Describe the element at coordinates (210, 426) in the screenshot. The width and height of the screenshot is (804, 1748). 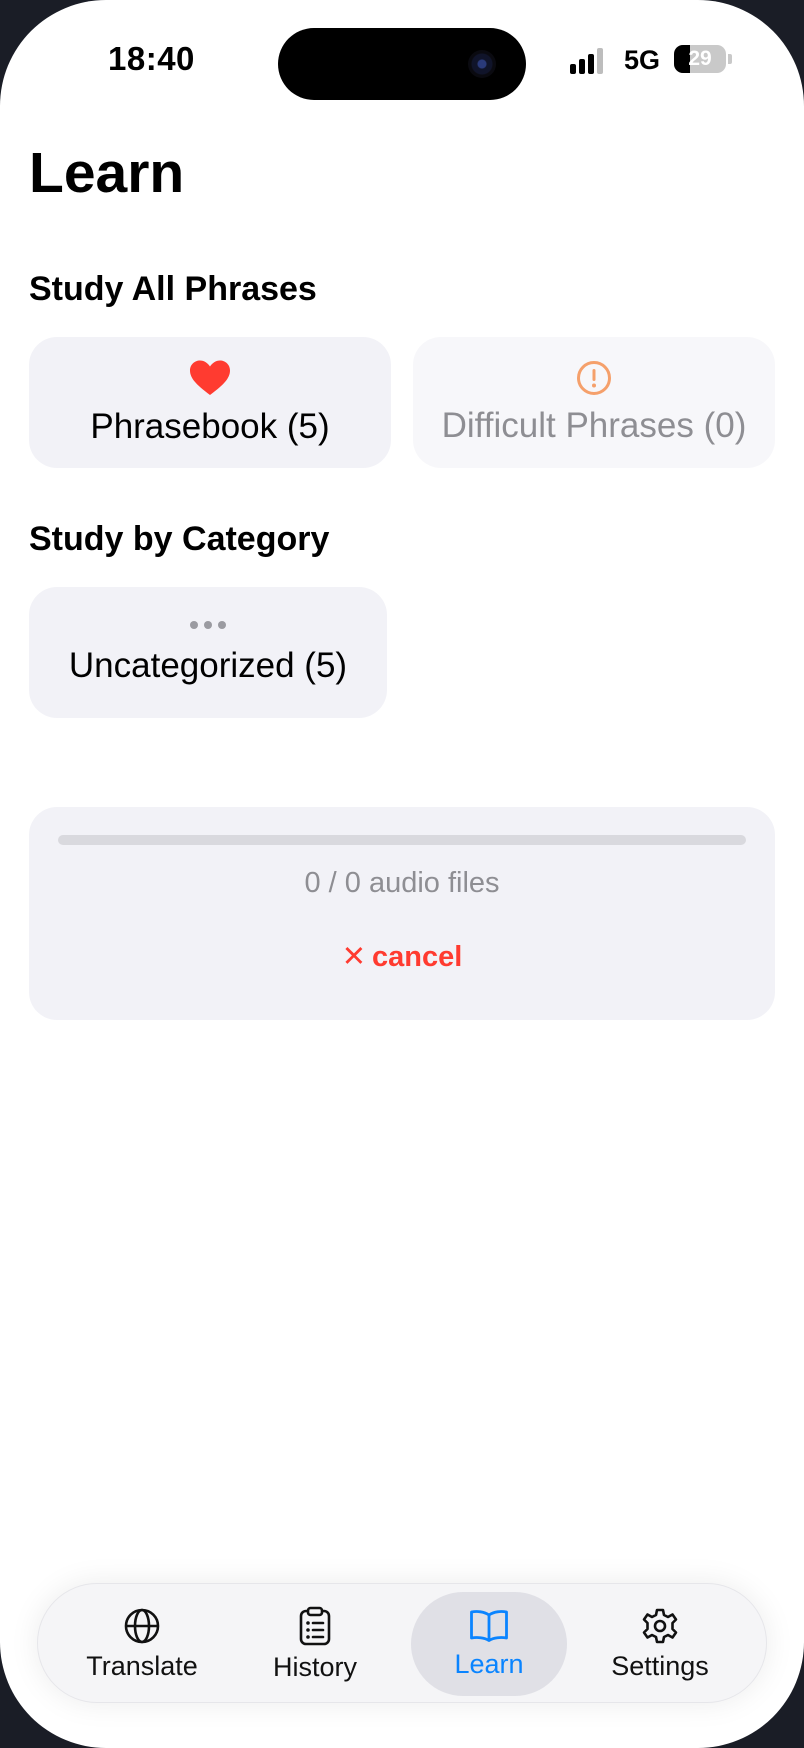
I see `phrasebook-label: Phrasebook (5)` at that location.